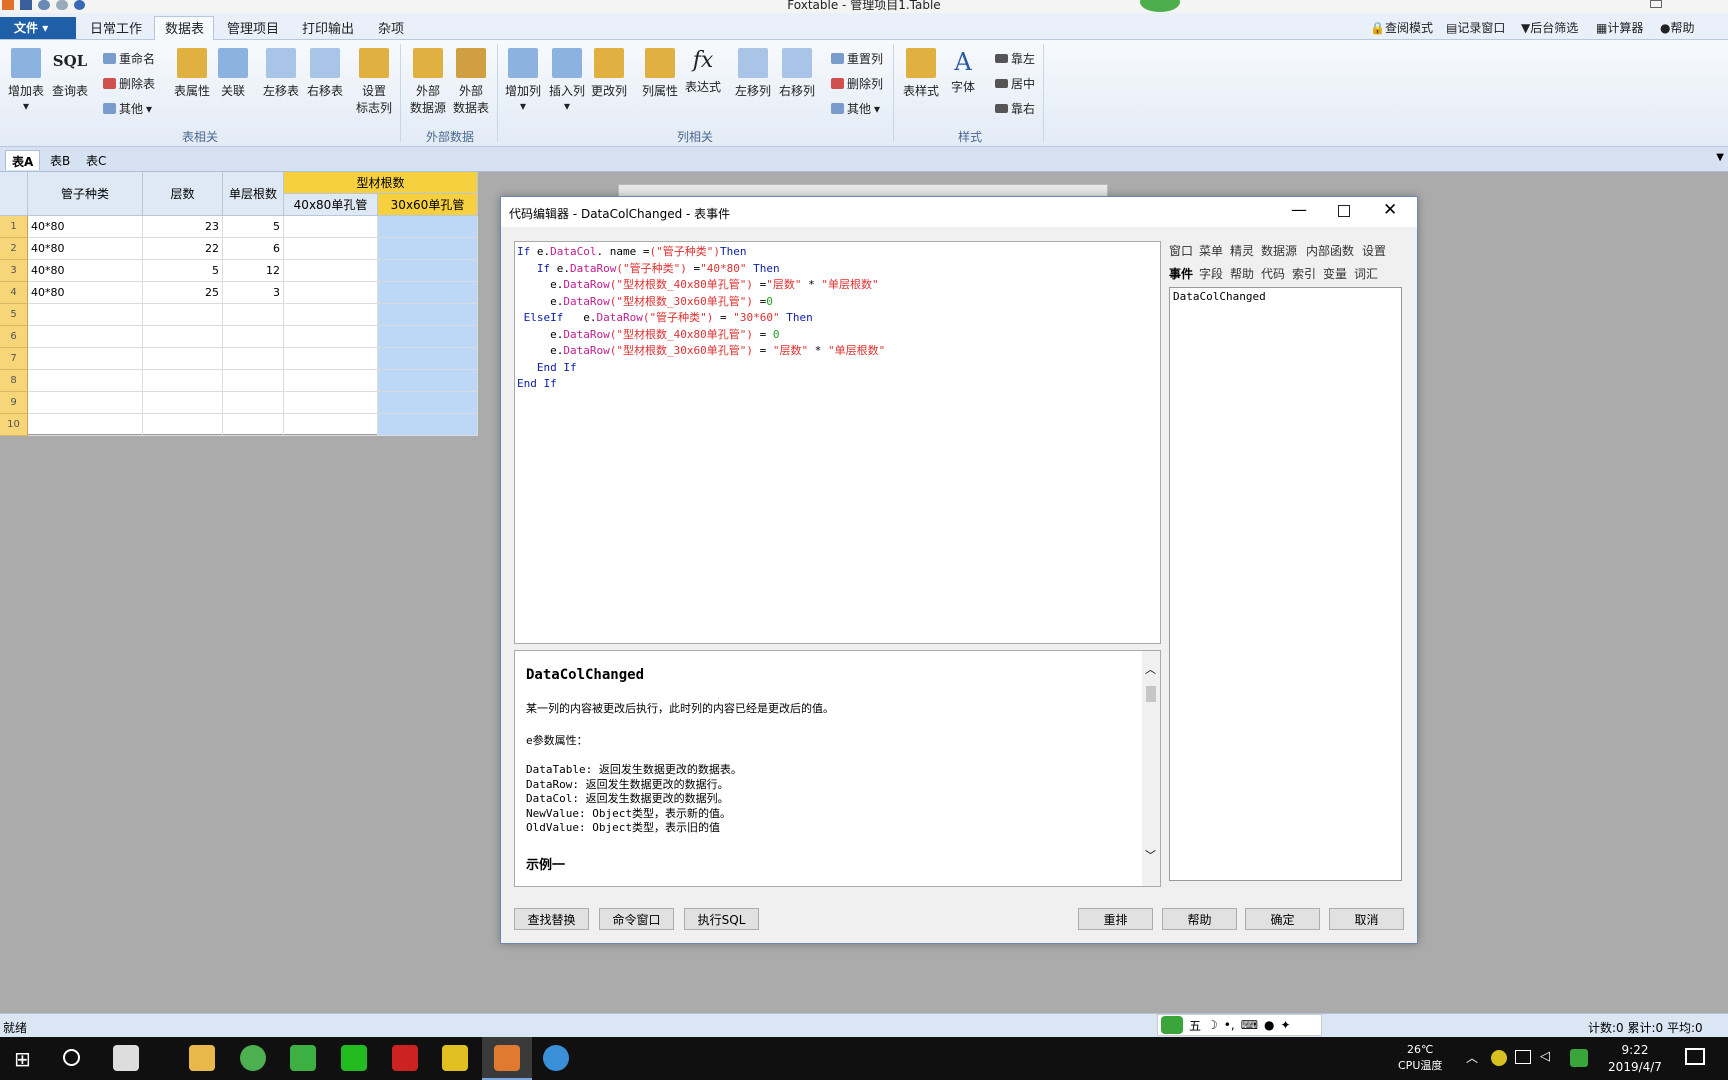 This screenshot has width=1728, height=1080. What do you see at coordinates (1299, 209) in the screenshot?
I see `minimize-icon: —` at bounding box center [1299, 209].